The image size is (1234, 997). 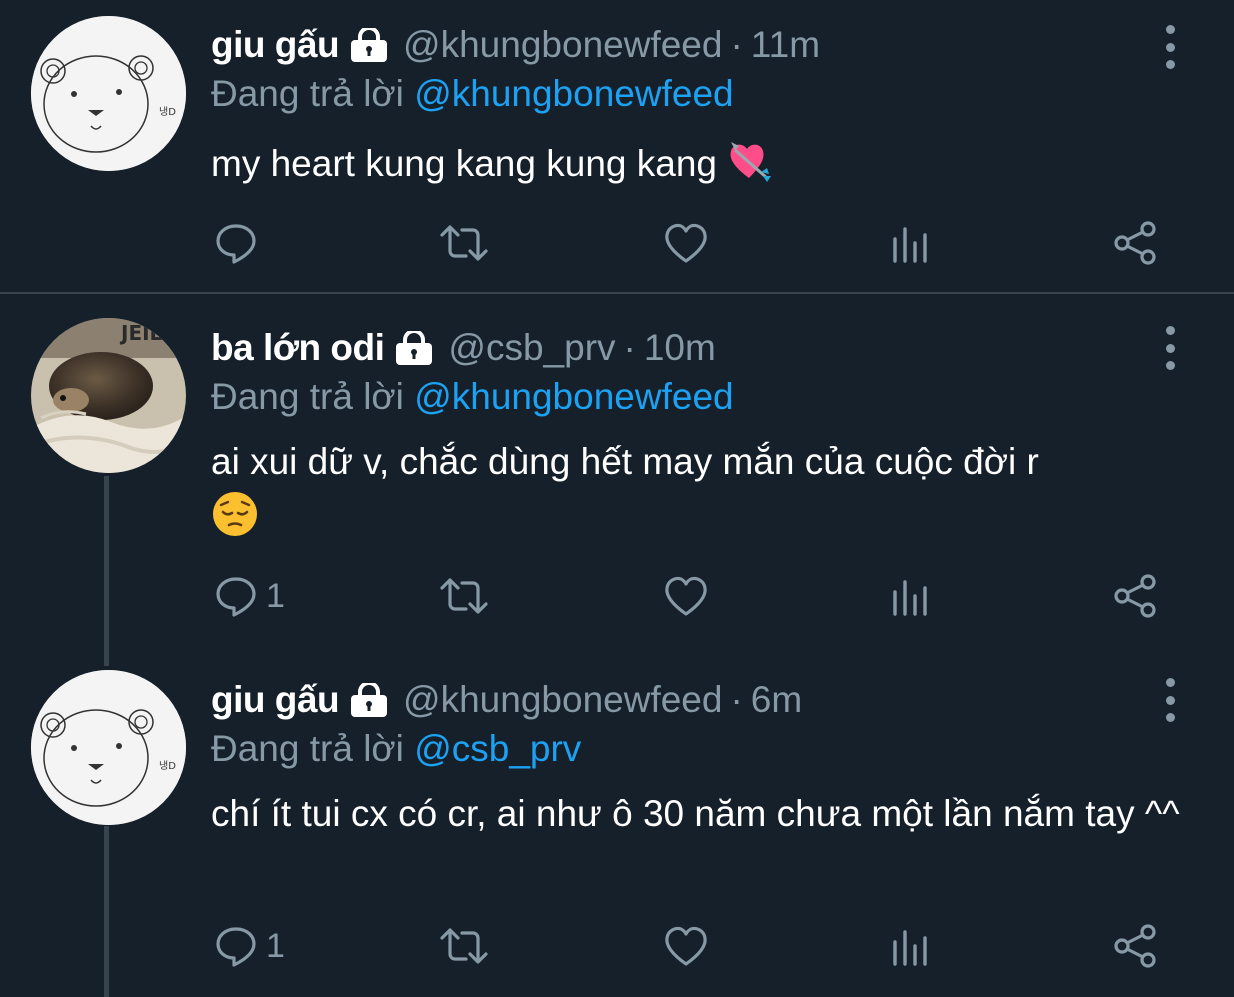 I want to click on reply-mention-link: @csb_prv, so click(x=497, y=748).